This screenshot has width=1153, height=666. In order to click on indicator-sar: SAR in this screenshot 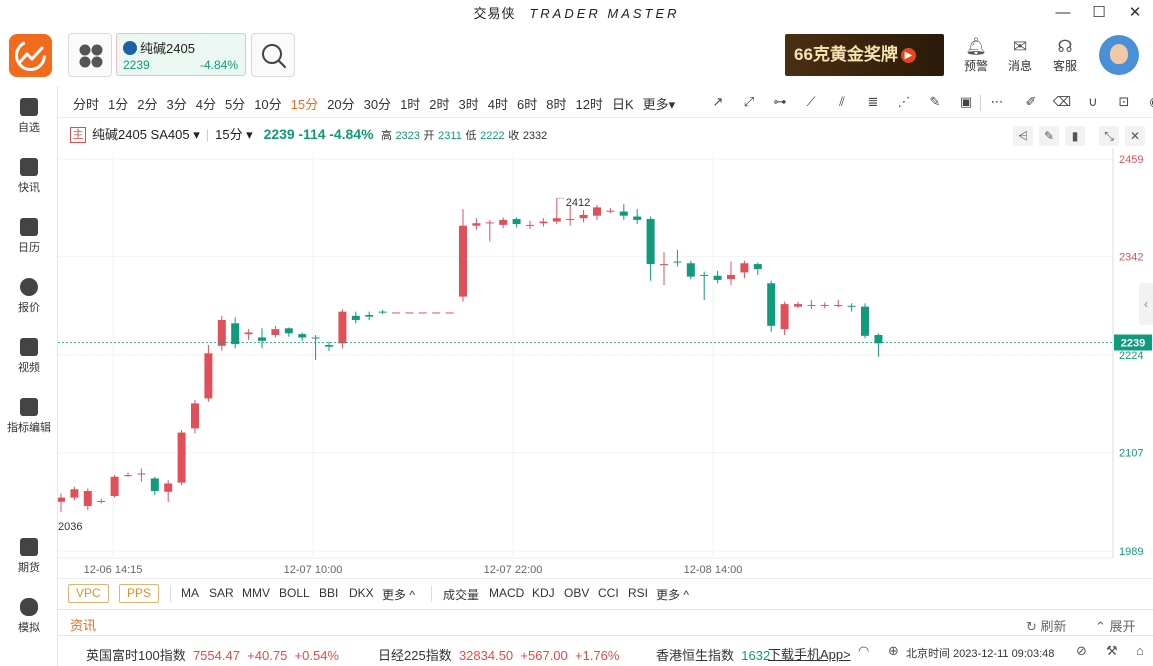, I will do `click(221, 593)`.